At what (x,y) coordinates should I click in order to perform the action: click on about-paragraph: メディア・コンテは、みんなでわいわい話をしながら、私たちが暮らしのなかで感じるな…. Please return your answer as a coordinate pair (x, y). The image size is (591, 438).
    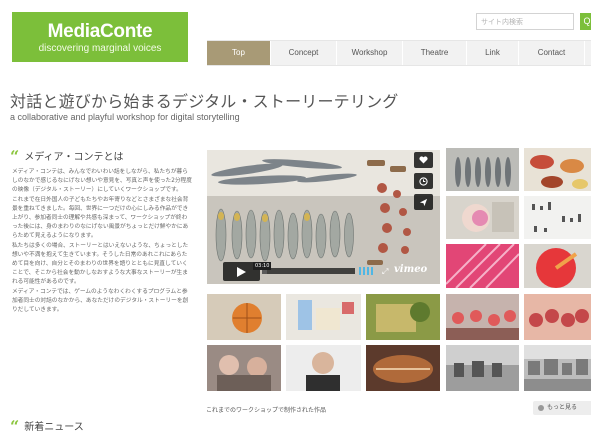
    Looking at the image, I should click on (102, 181).